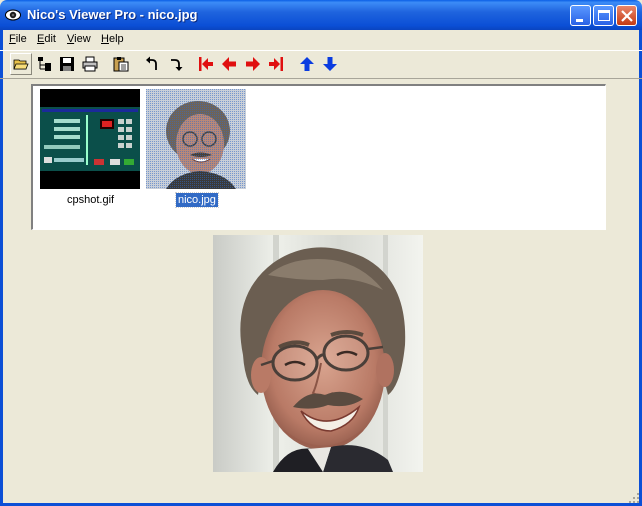 This screenshot has width=642, height=506. I want to click on open-folder-icon, so click(21, 64).